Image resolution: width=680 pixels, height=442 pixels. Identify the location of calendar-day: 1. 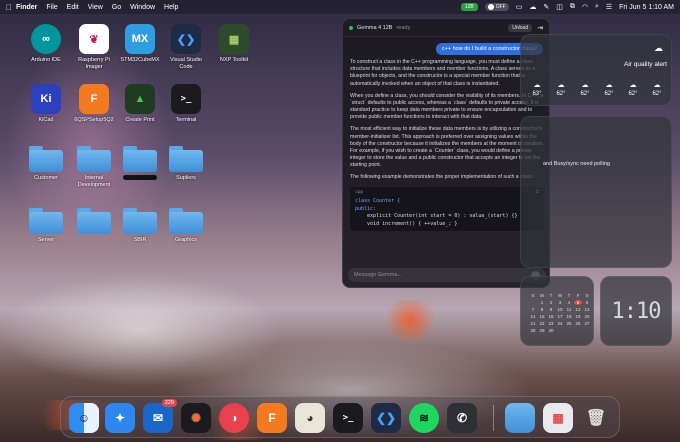
(542, 302).